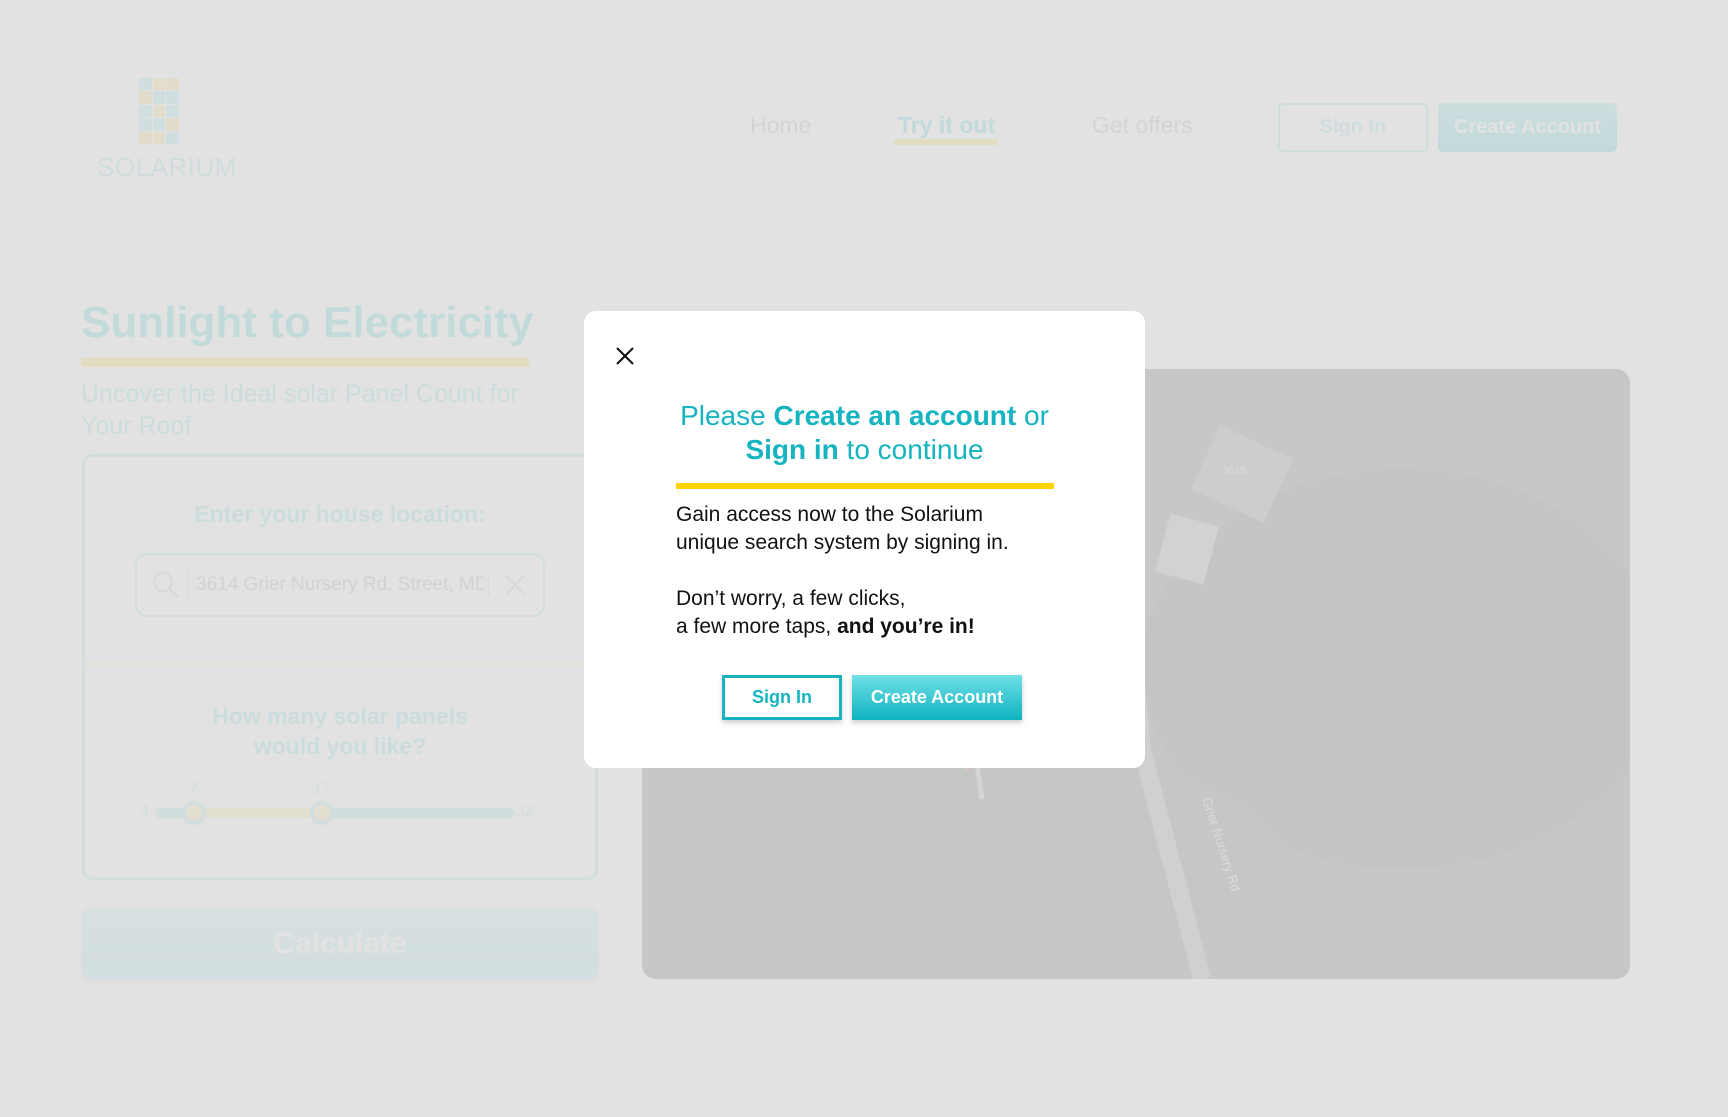 Image resolution: width=1728 pixels, height=1117 pixels. What do you see at coordinates (782, 697) in the screenshot?
I see `modal-sign-in-button: Sign In` at bounding box center [782, 697].